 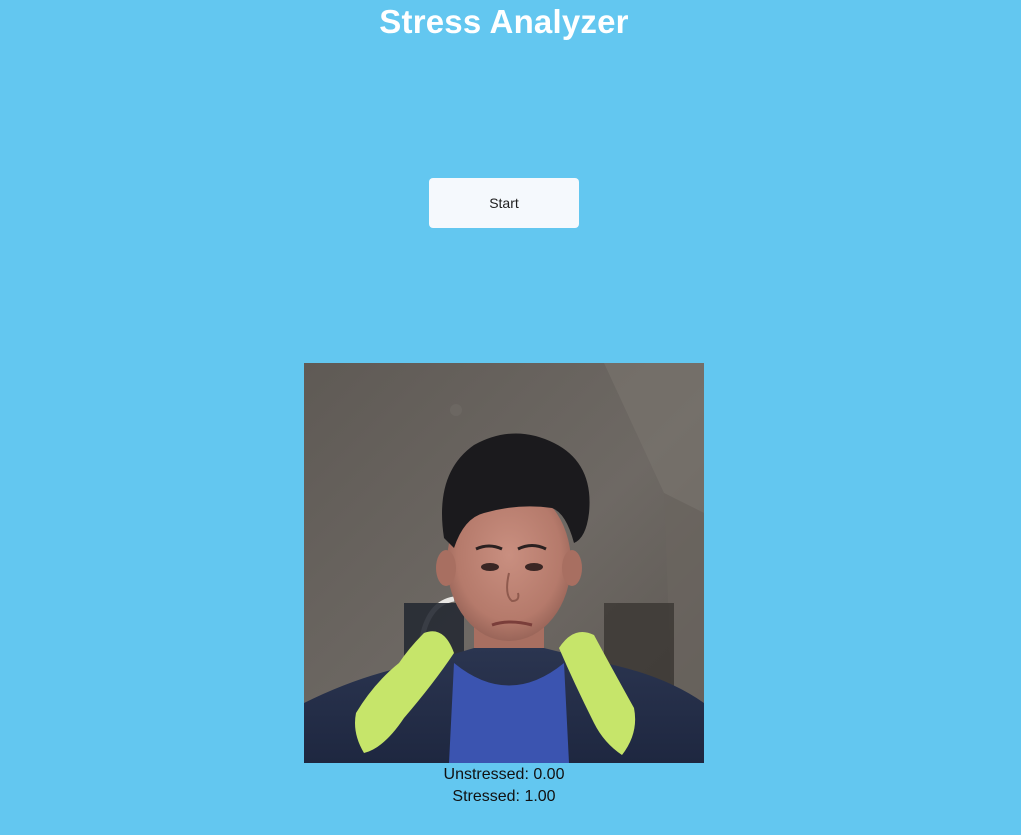 I want to click on results-panel: Unstressed: 0.00 Stressed: 1.00, so click(x=504, y=786).